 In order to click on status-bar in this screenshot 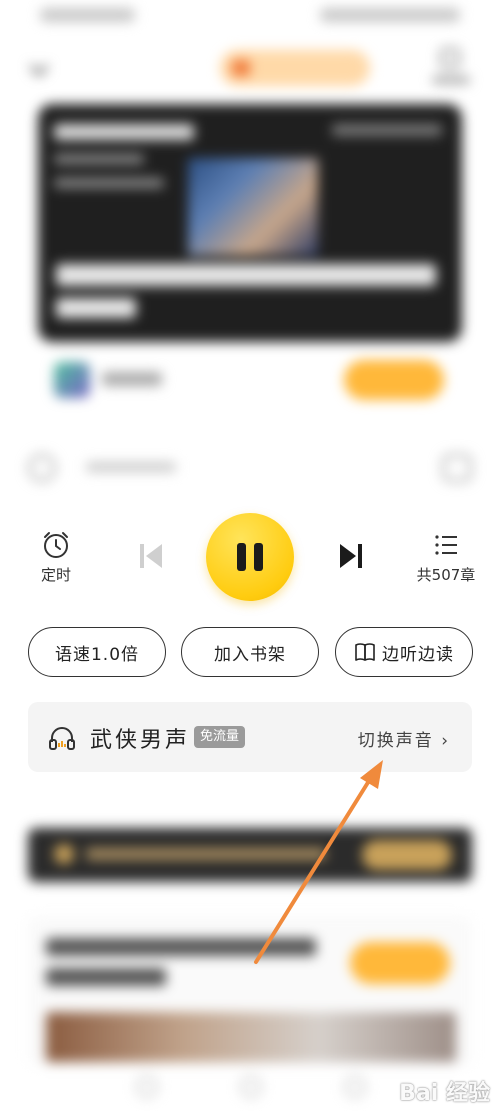, I will do `click(250, 18)`.